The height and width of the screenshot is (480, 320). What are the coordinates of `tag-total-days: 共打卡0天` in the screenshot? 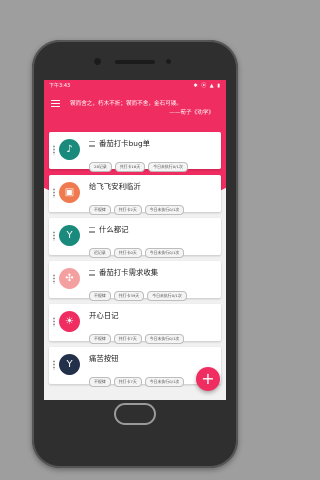 It's located at (127, 253).